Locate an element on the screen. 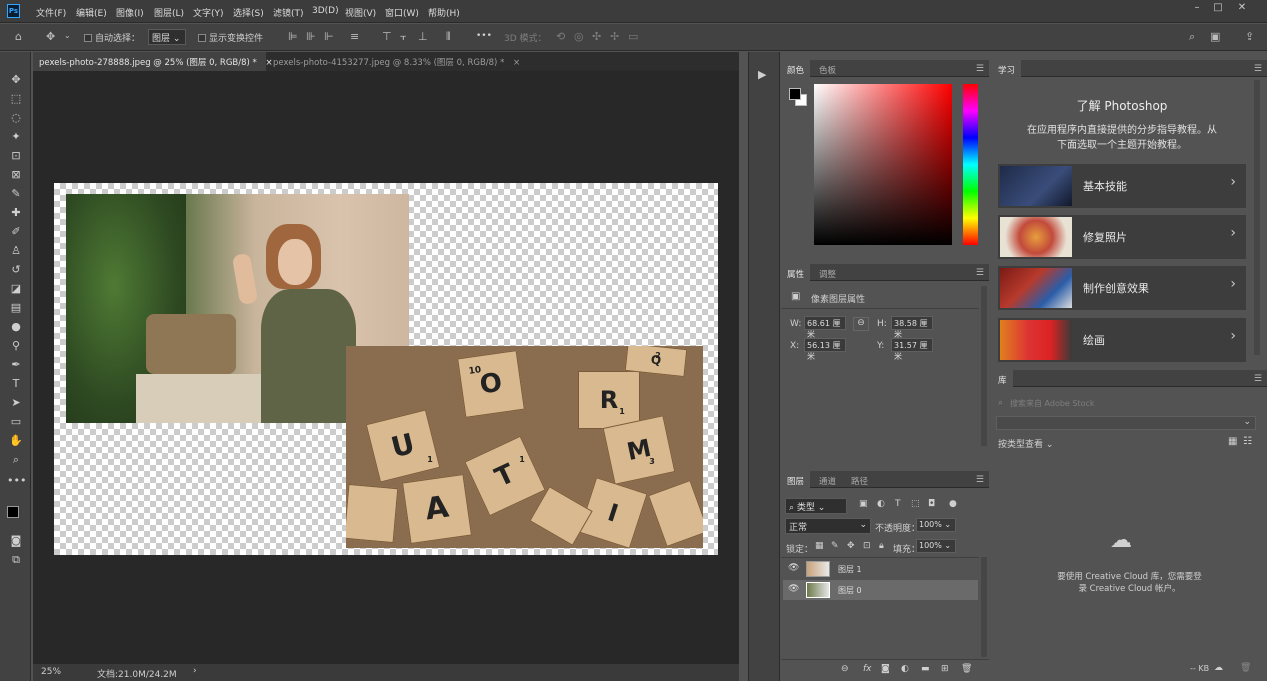  layer-row-0-selected: 👁︎ 图层 0 is located at coordinates (880, 590).